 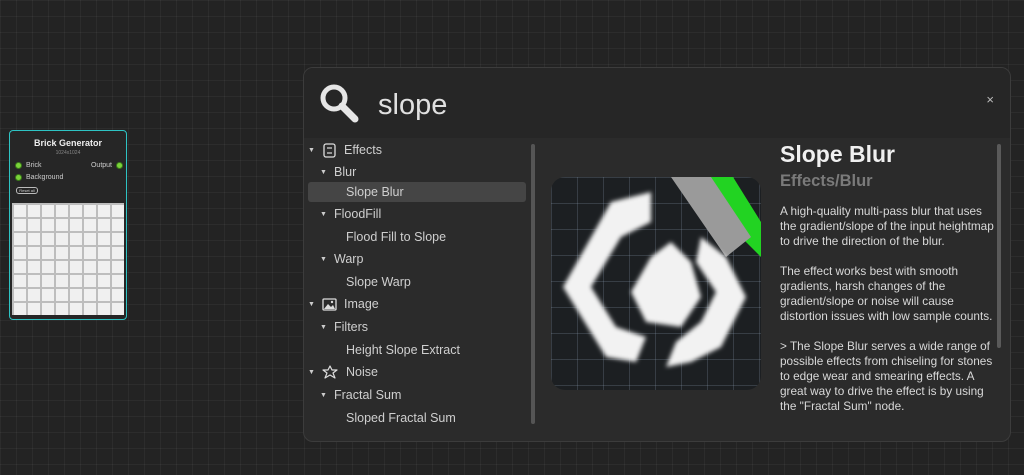 I want to click on result-label: Slope Warp, so click(x=378, y=282).